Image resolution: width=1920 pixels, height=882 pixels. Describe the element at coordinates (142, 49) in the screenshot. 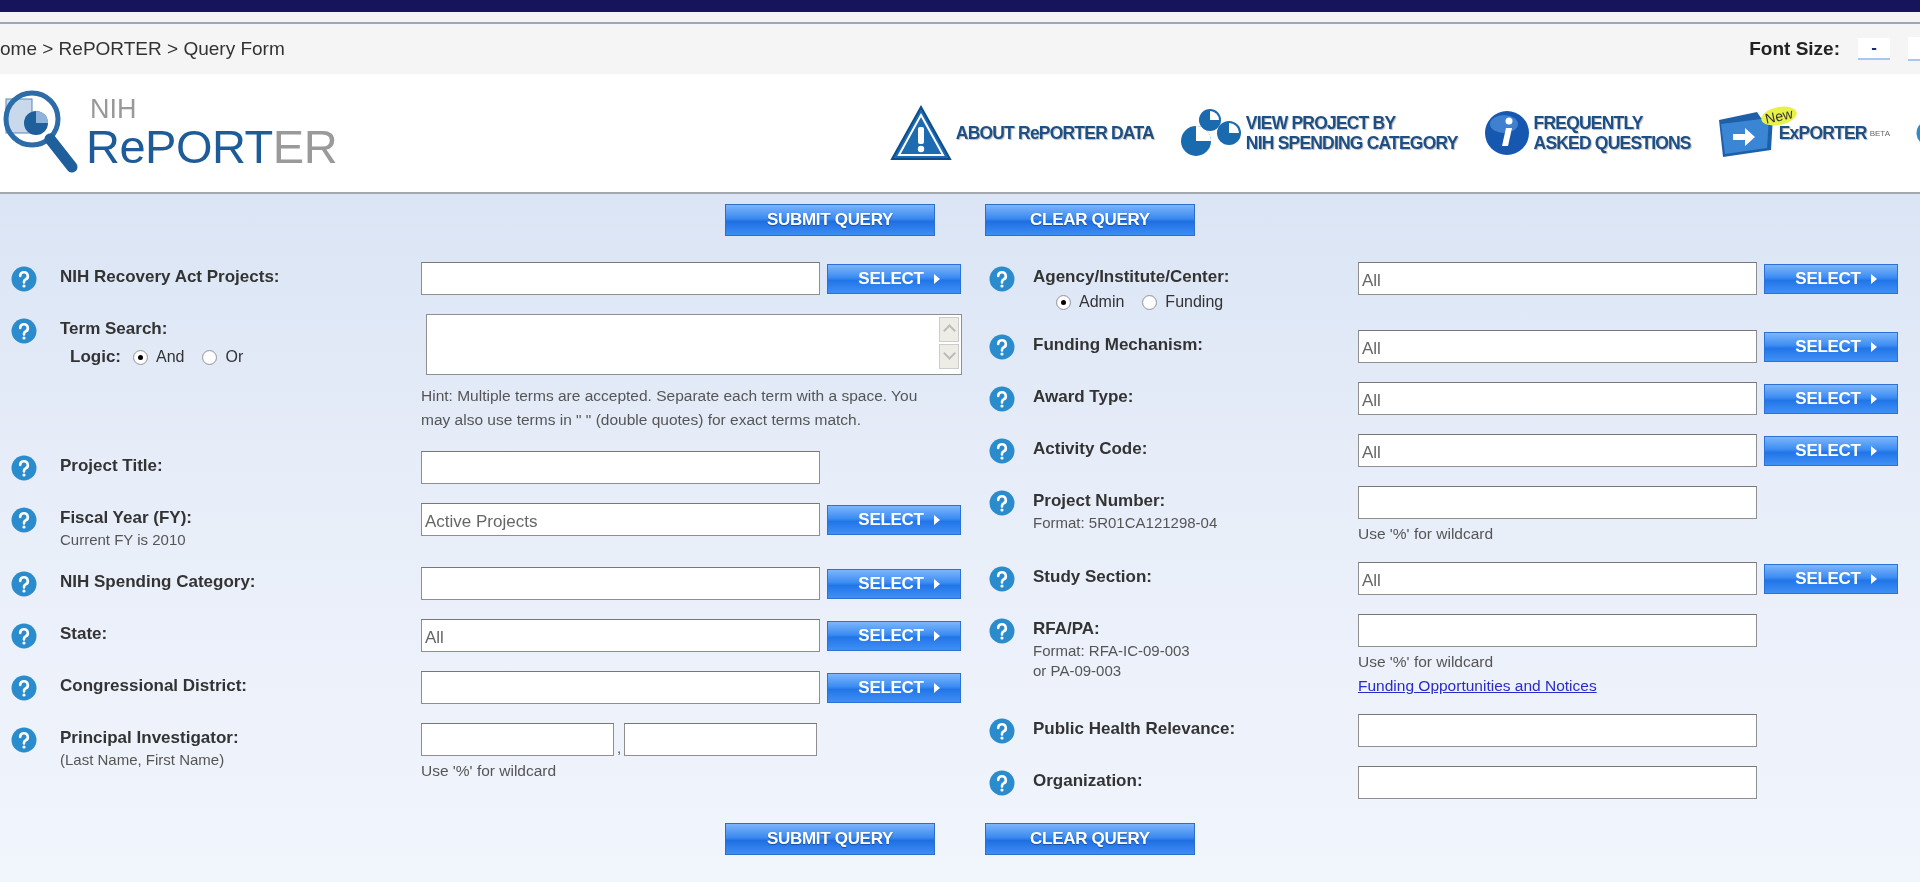

I see `breadcrumb: ome > RePORTER > Query Form` at that location.